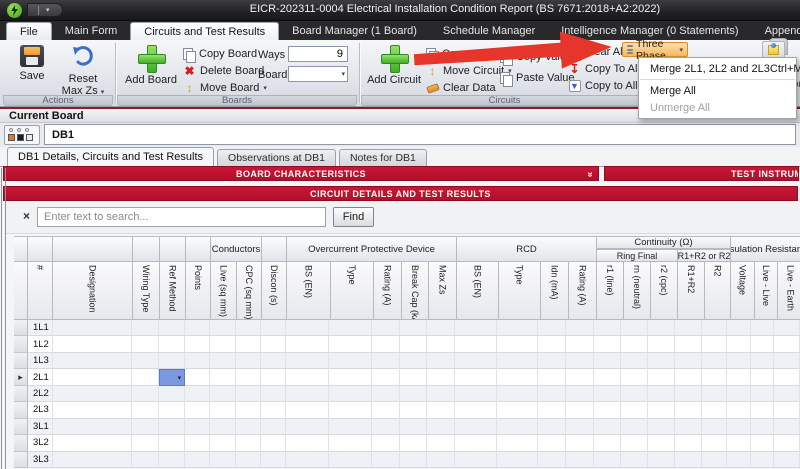 The height and width of the screenshot is (469, 800). I want to click on copy-to-all-button: ▼ Copy to All, so click(603, 86).